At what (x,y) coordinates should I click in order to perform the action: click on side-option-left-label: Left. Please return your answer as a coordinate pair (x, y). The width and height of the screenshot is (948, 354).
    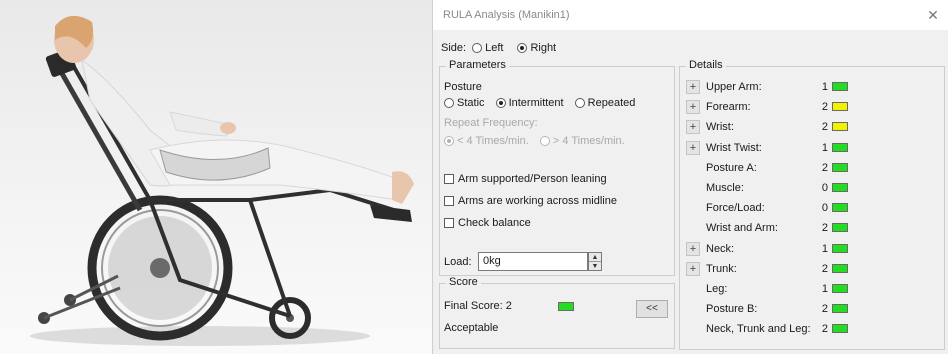
    Looking at the image, I should click on (494, 48).